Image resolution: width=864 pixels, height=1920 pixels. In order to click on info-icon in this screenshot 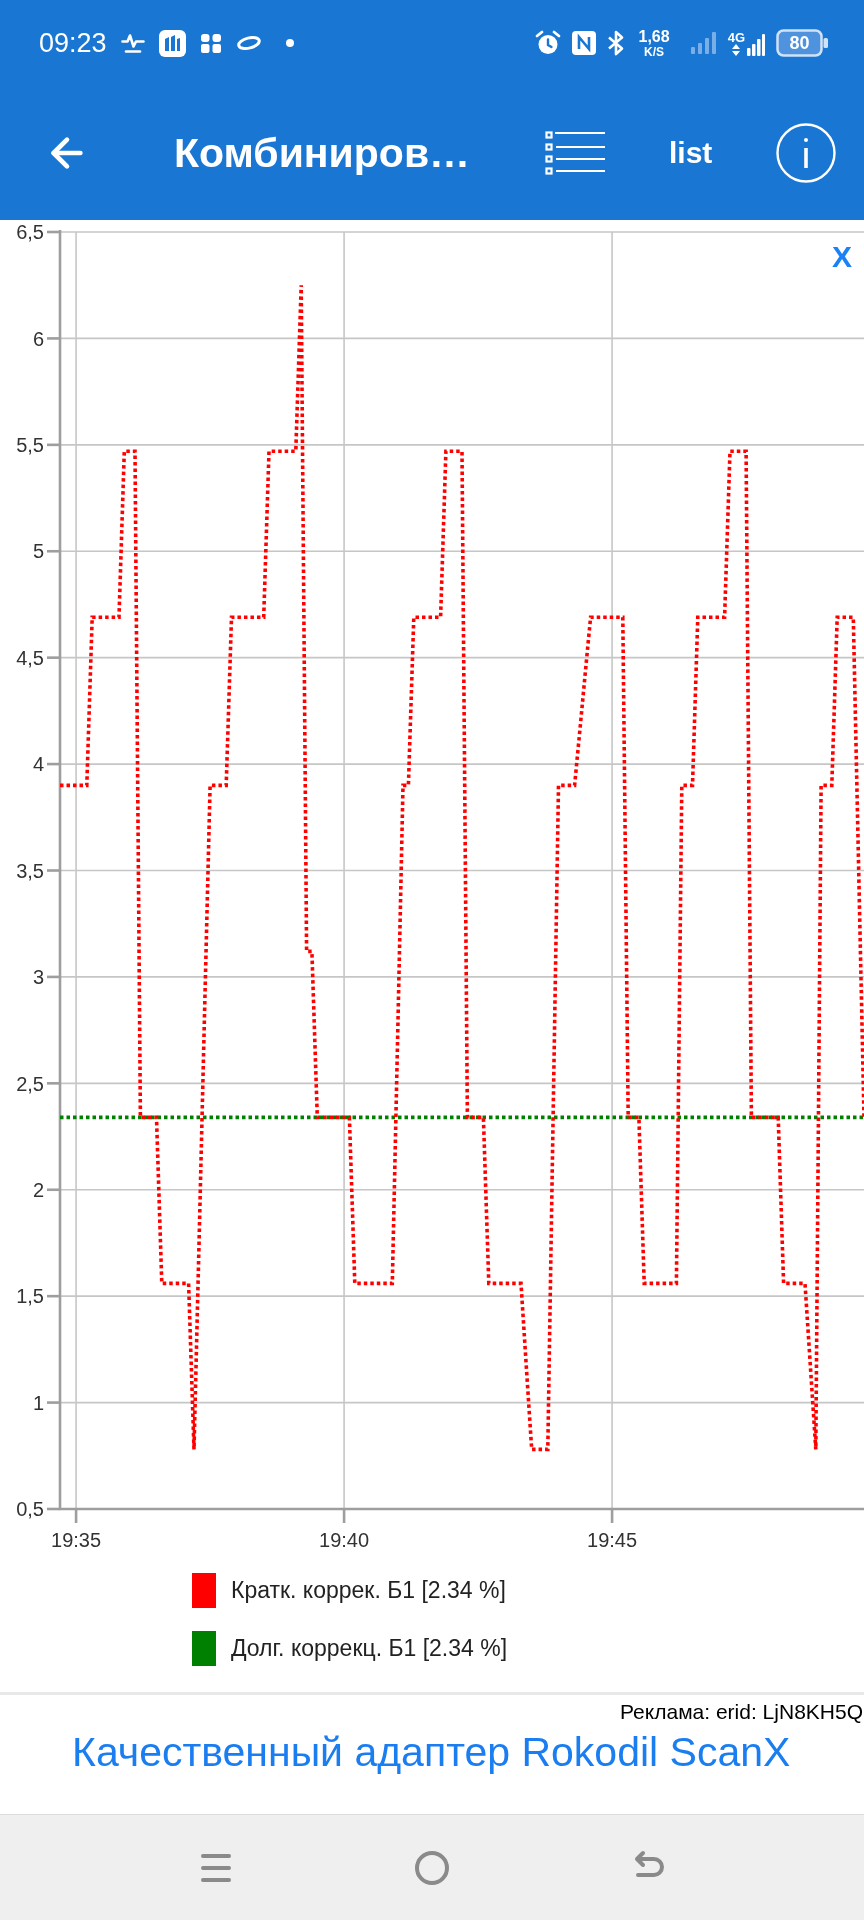, I will do `click(806, 153)`.